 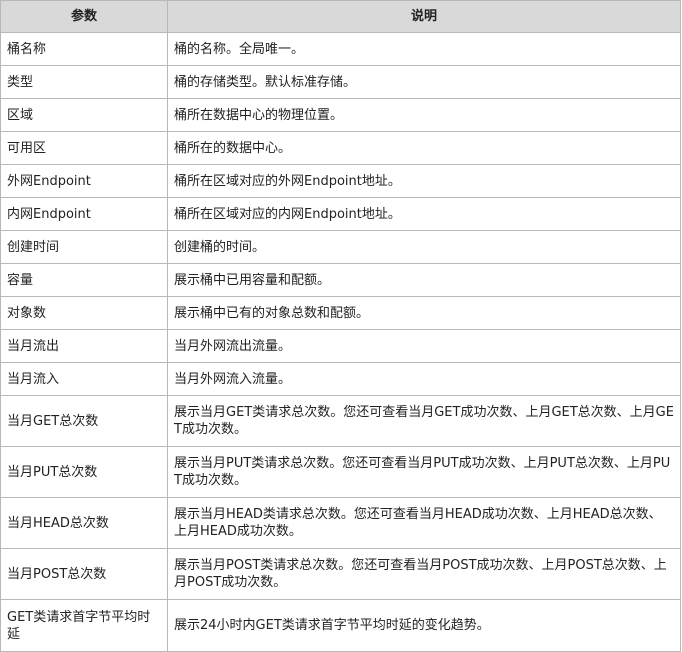 I want to click on desc-cell: 桶所在数据中心的物理位置。, so click(x=424, y=115).